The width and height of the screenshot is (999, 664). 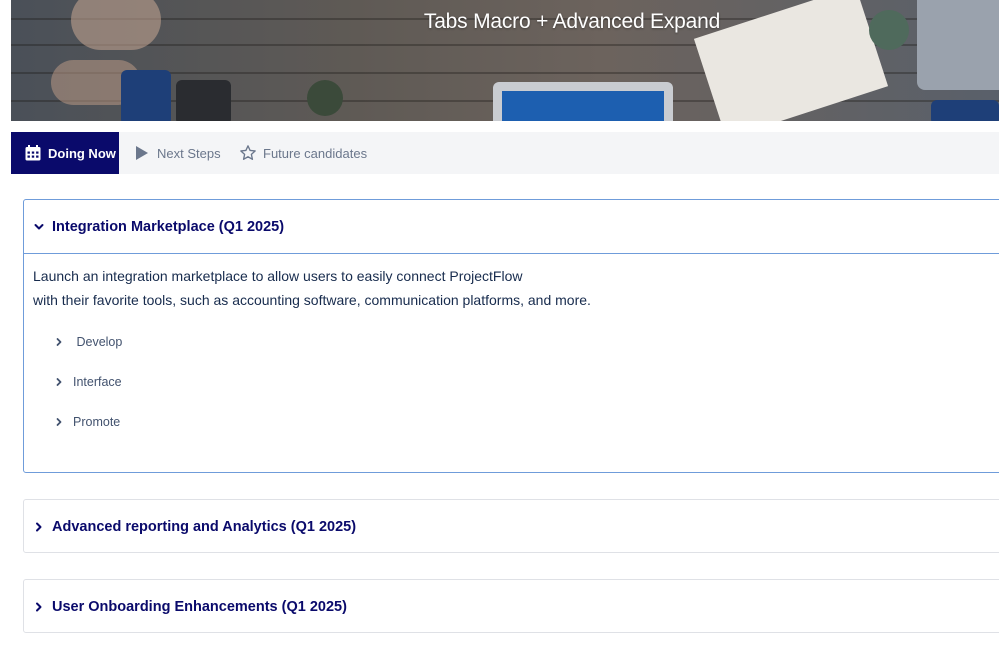 What do you see at coordinates (39, 227) in the screenshot?
I see `chevron-down-icon` at bounding box center [39, 227].